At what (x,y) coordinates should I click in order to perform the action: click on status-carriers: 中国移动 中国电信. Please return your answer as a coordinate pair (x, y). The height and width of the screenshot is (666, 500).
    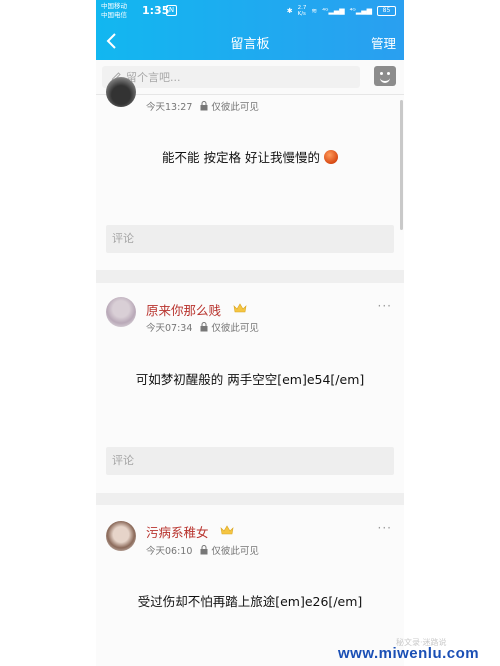
    Looking at the image, I should click on (114, 11).